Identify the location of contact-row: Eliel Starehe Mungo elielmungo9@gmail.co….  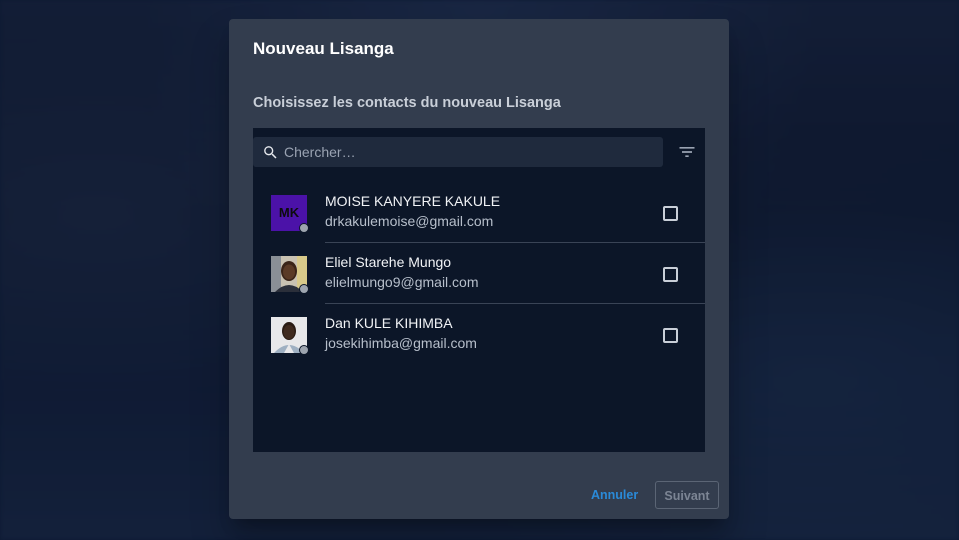
(479, 274).